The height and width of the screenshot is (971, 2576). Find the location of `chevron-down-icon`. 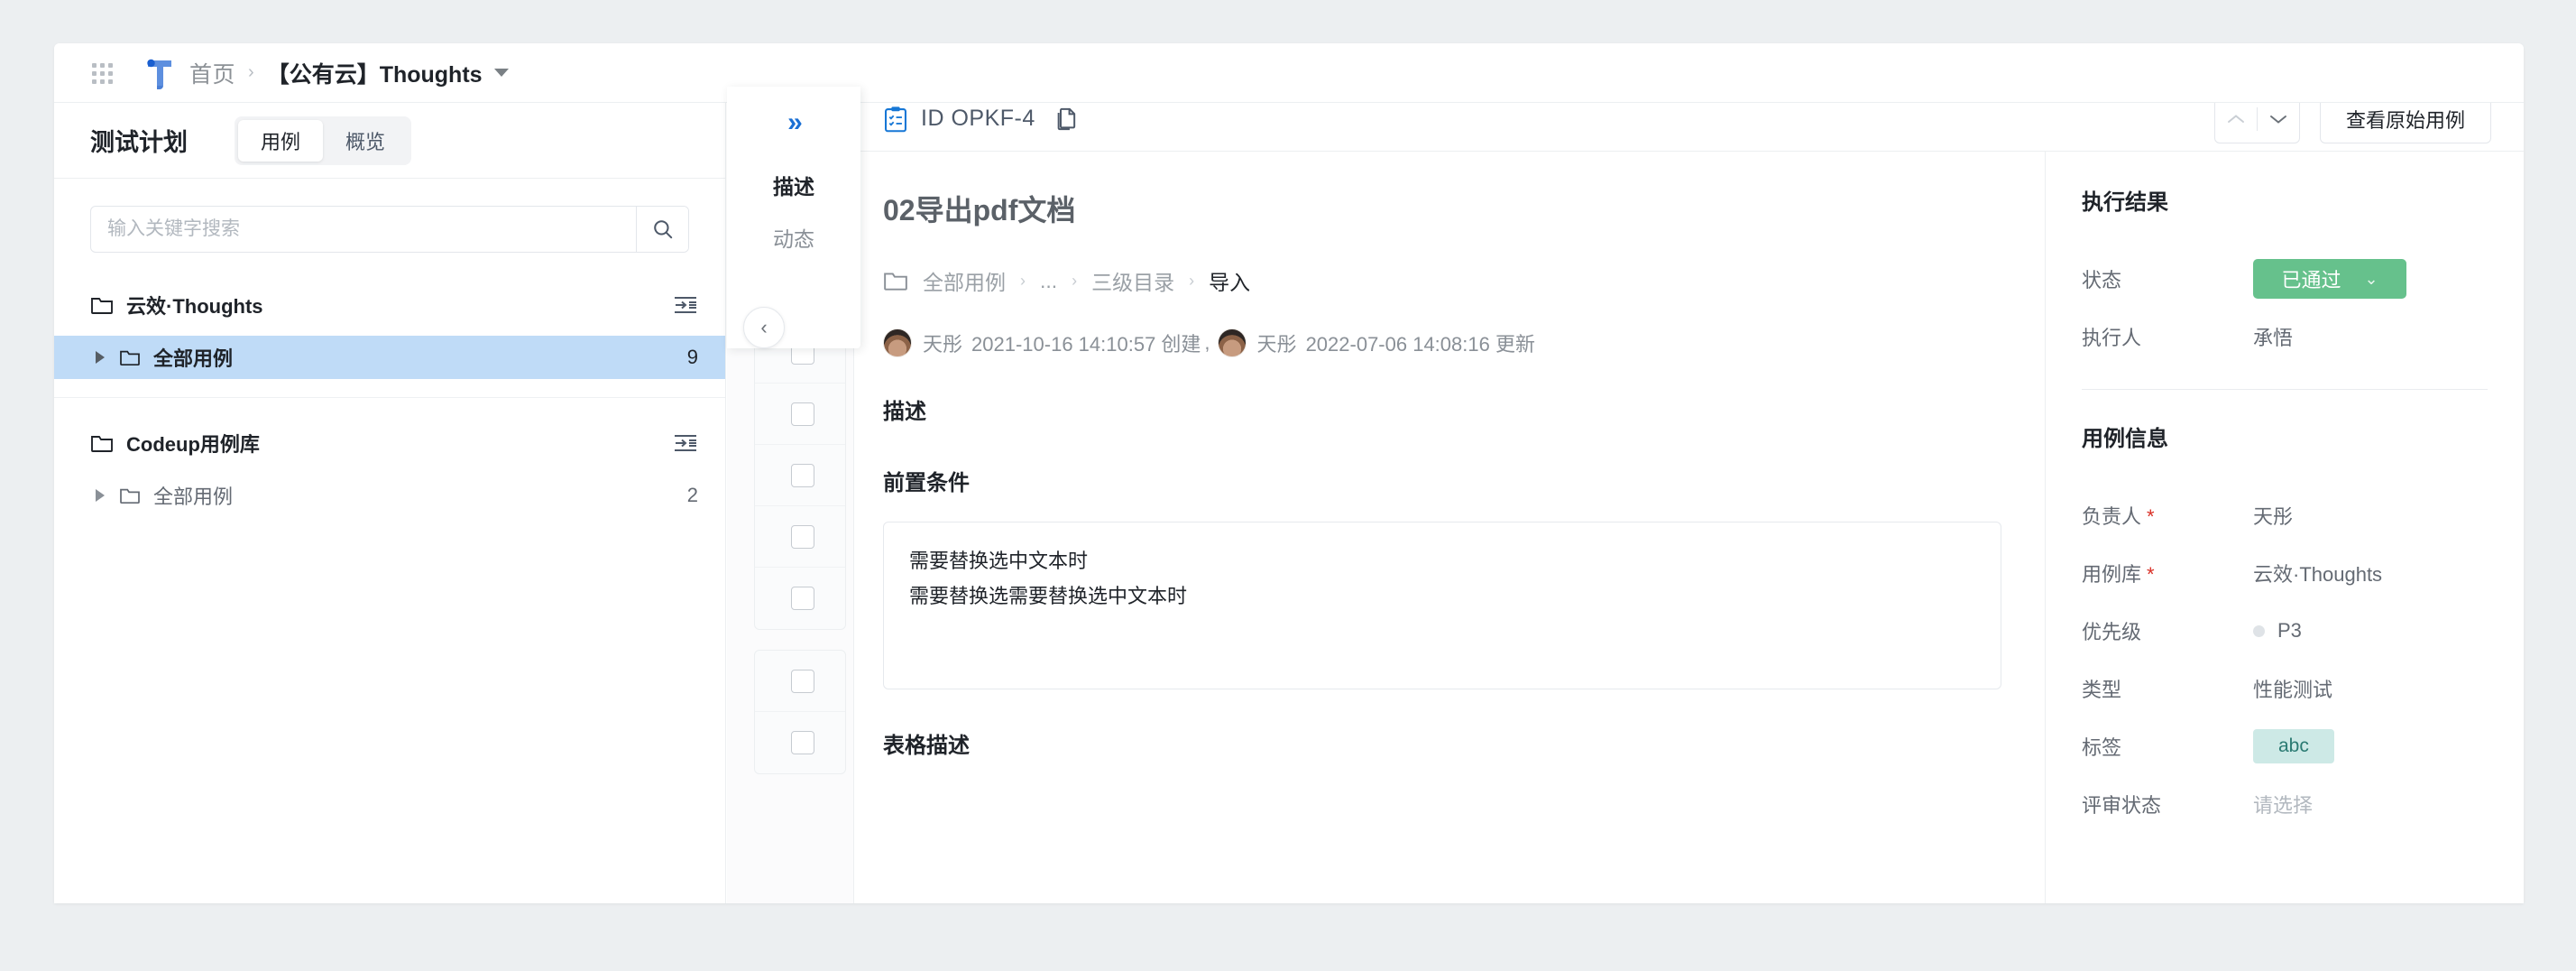

chevron-down-icon is located at coordinates (501, 73).